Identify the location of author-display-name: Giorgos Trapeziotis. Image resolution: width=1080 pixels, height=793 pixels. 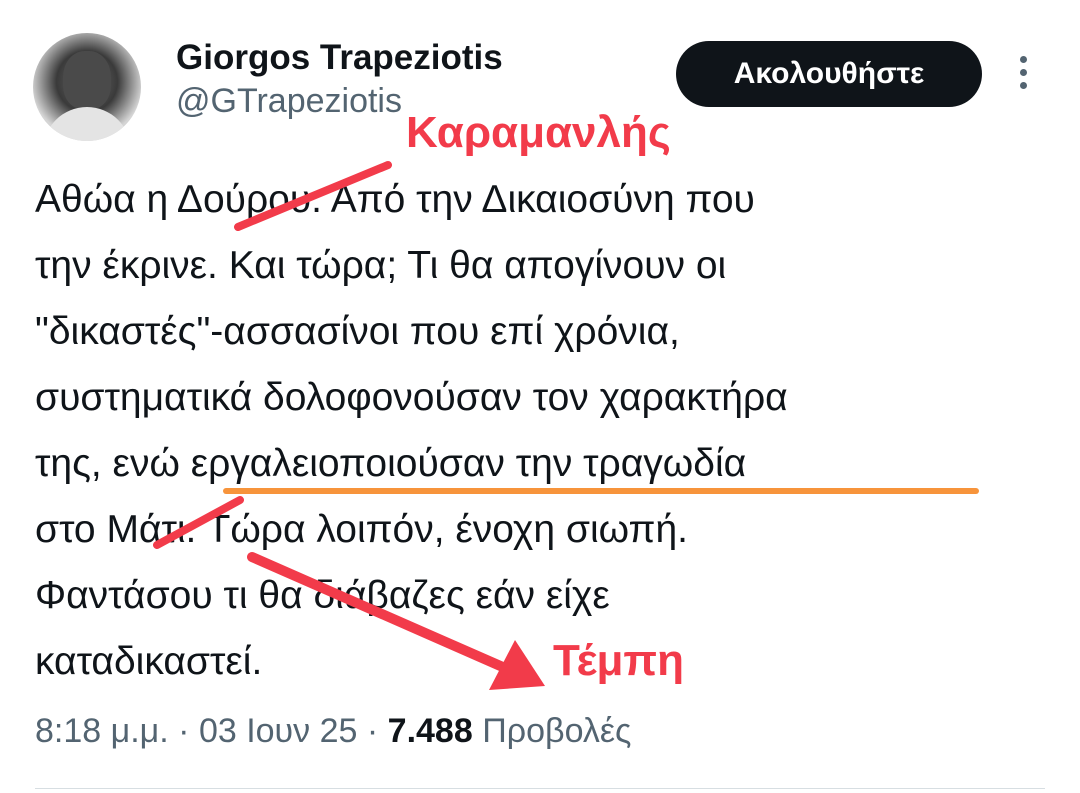
(339, 58).